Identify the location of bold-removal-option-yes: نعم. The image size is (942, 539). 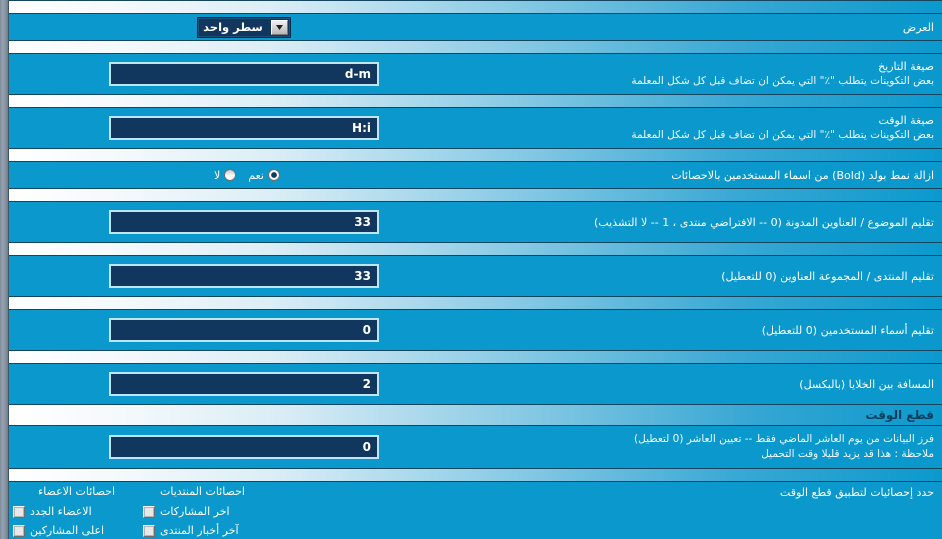
(264, 175).